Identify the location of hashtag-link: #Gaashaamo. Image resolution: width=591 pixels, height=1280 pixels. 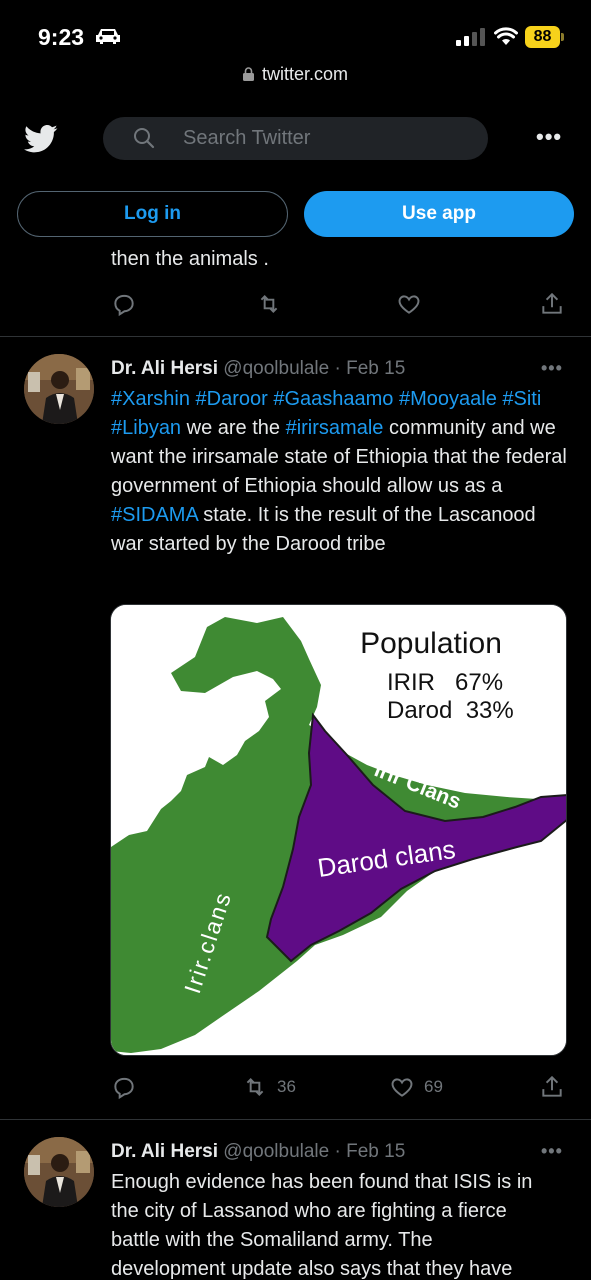
(333, 399).